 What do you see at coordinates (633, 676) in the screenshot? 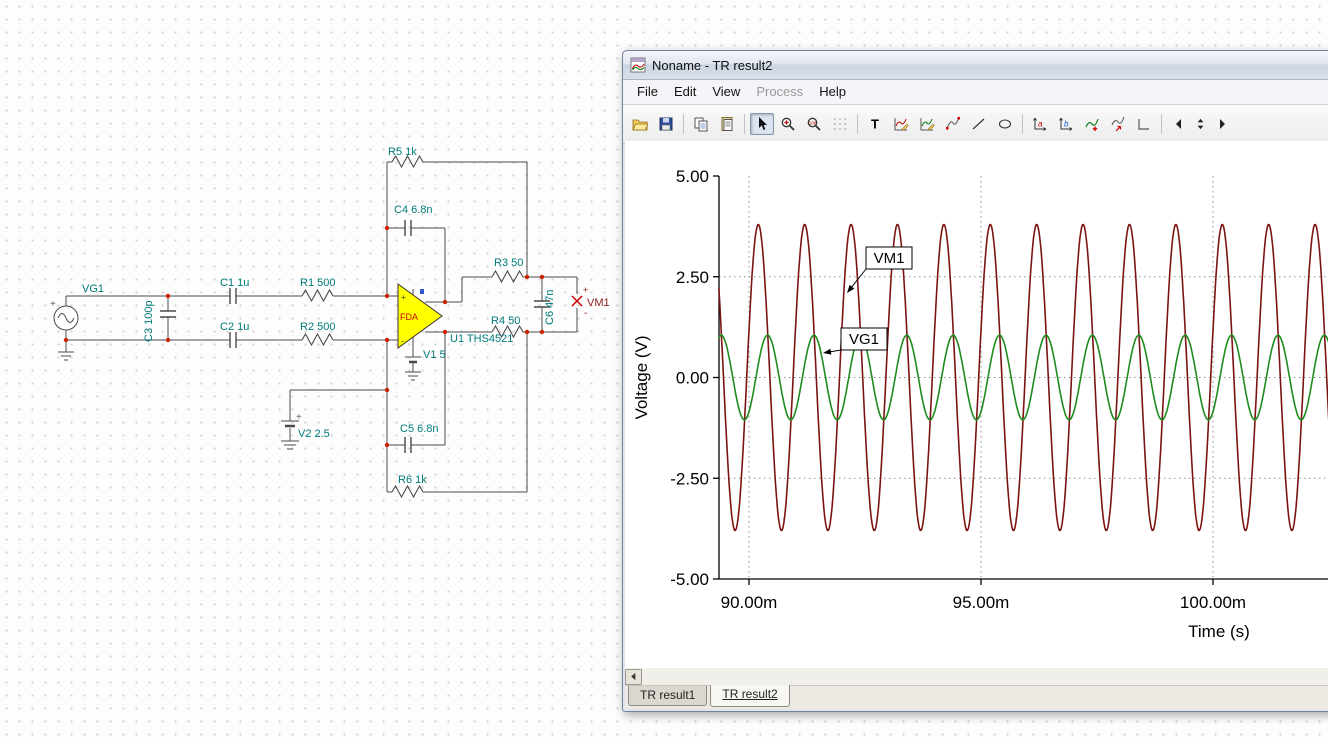
I see `tab-scroll-left-button` at bounding box center [633, 676].